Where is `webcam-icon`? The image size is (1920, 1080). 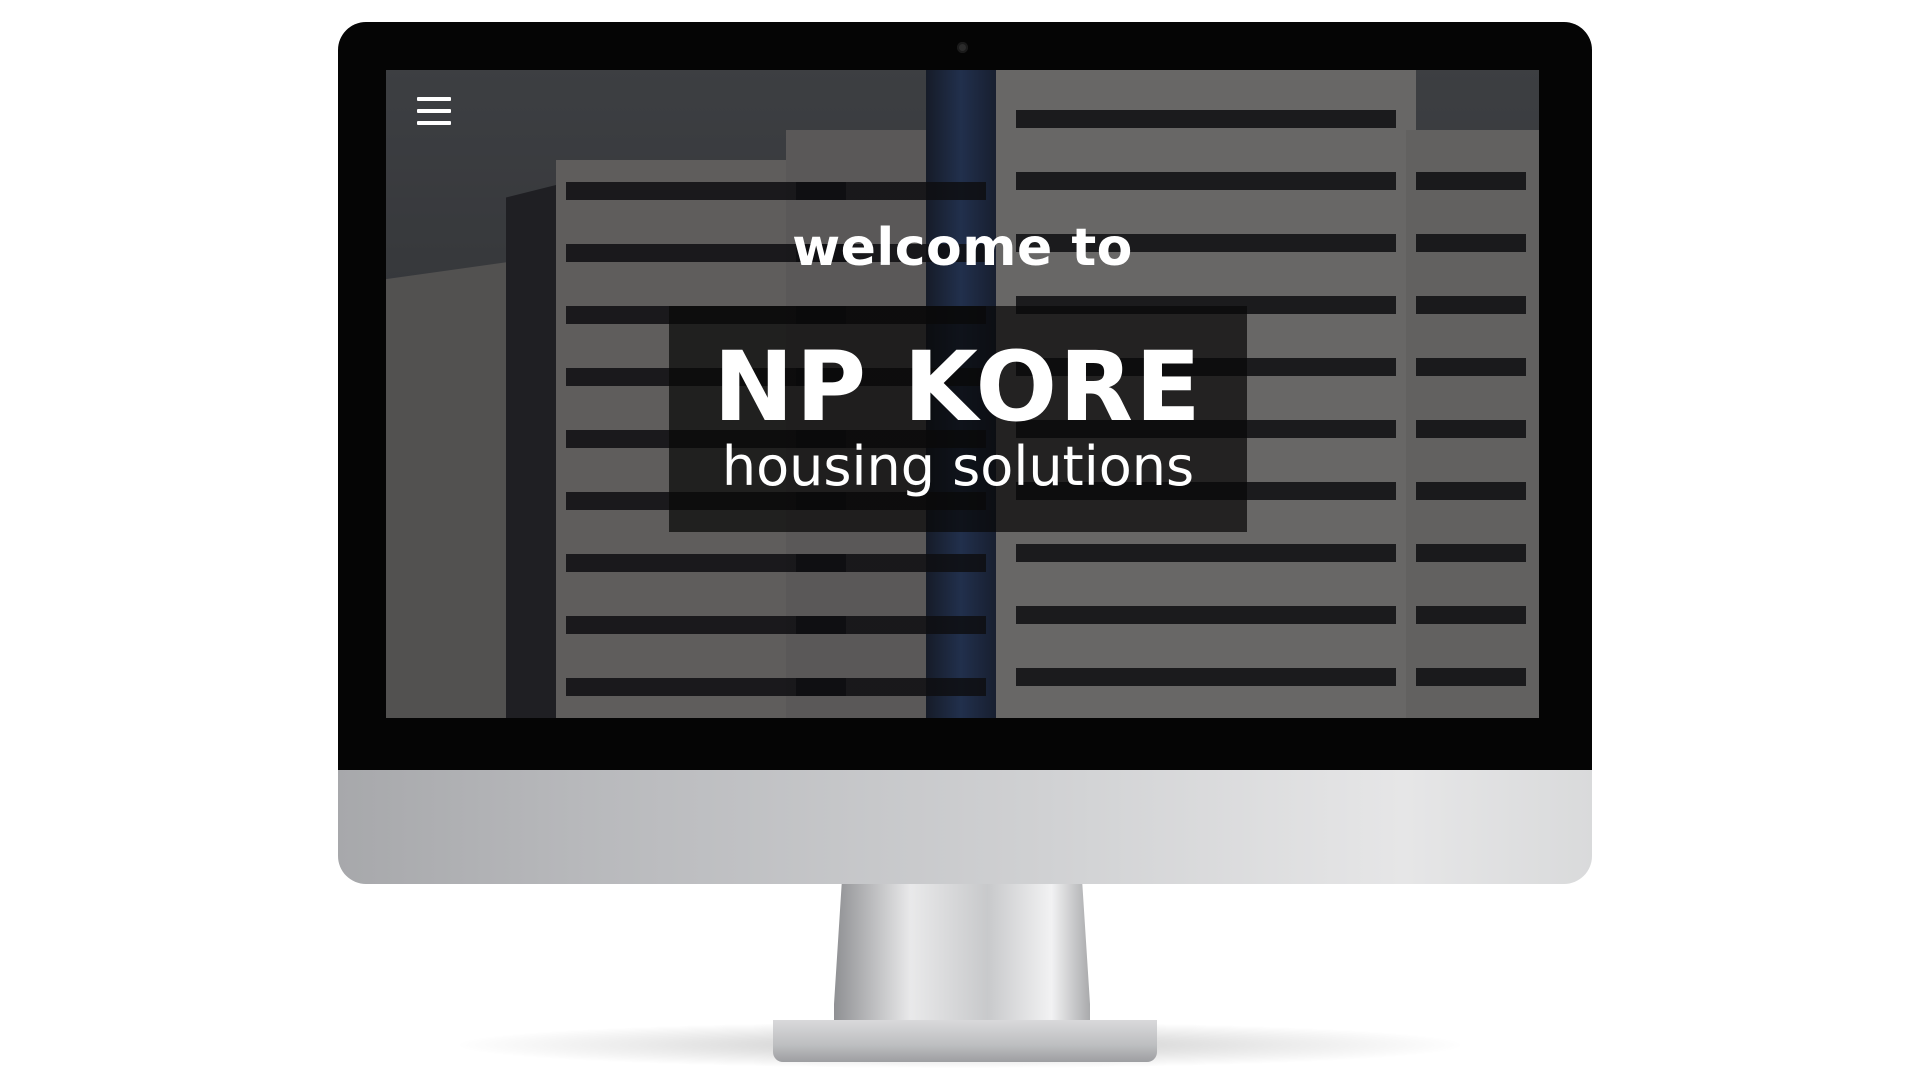
webcam-icon is located at coordinates (962, 47).